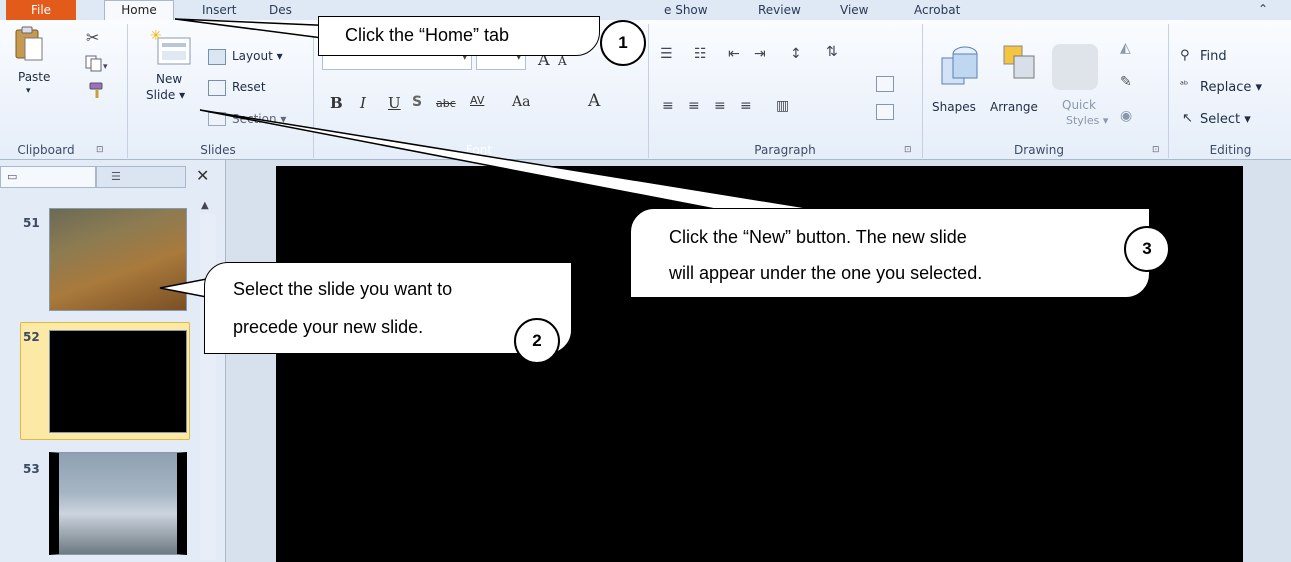 The height and width of the screenshot is (562, 1291). Describe the element at coordinates (31, 469) in the screenshot. I see `slide-number: 53` at that location.